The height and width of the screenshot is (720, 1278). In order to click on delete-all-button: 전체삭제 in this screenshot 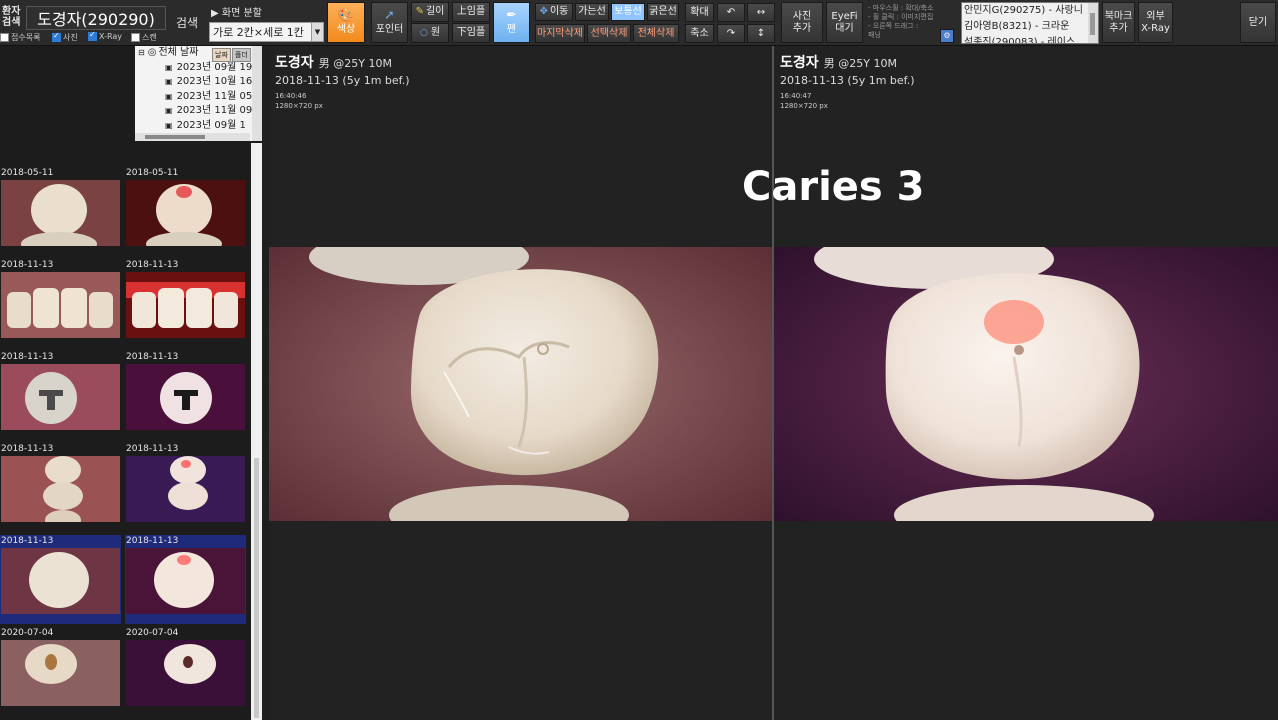, I will do `click(656, 33)`.